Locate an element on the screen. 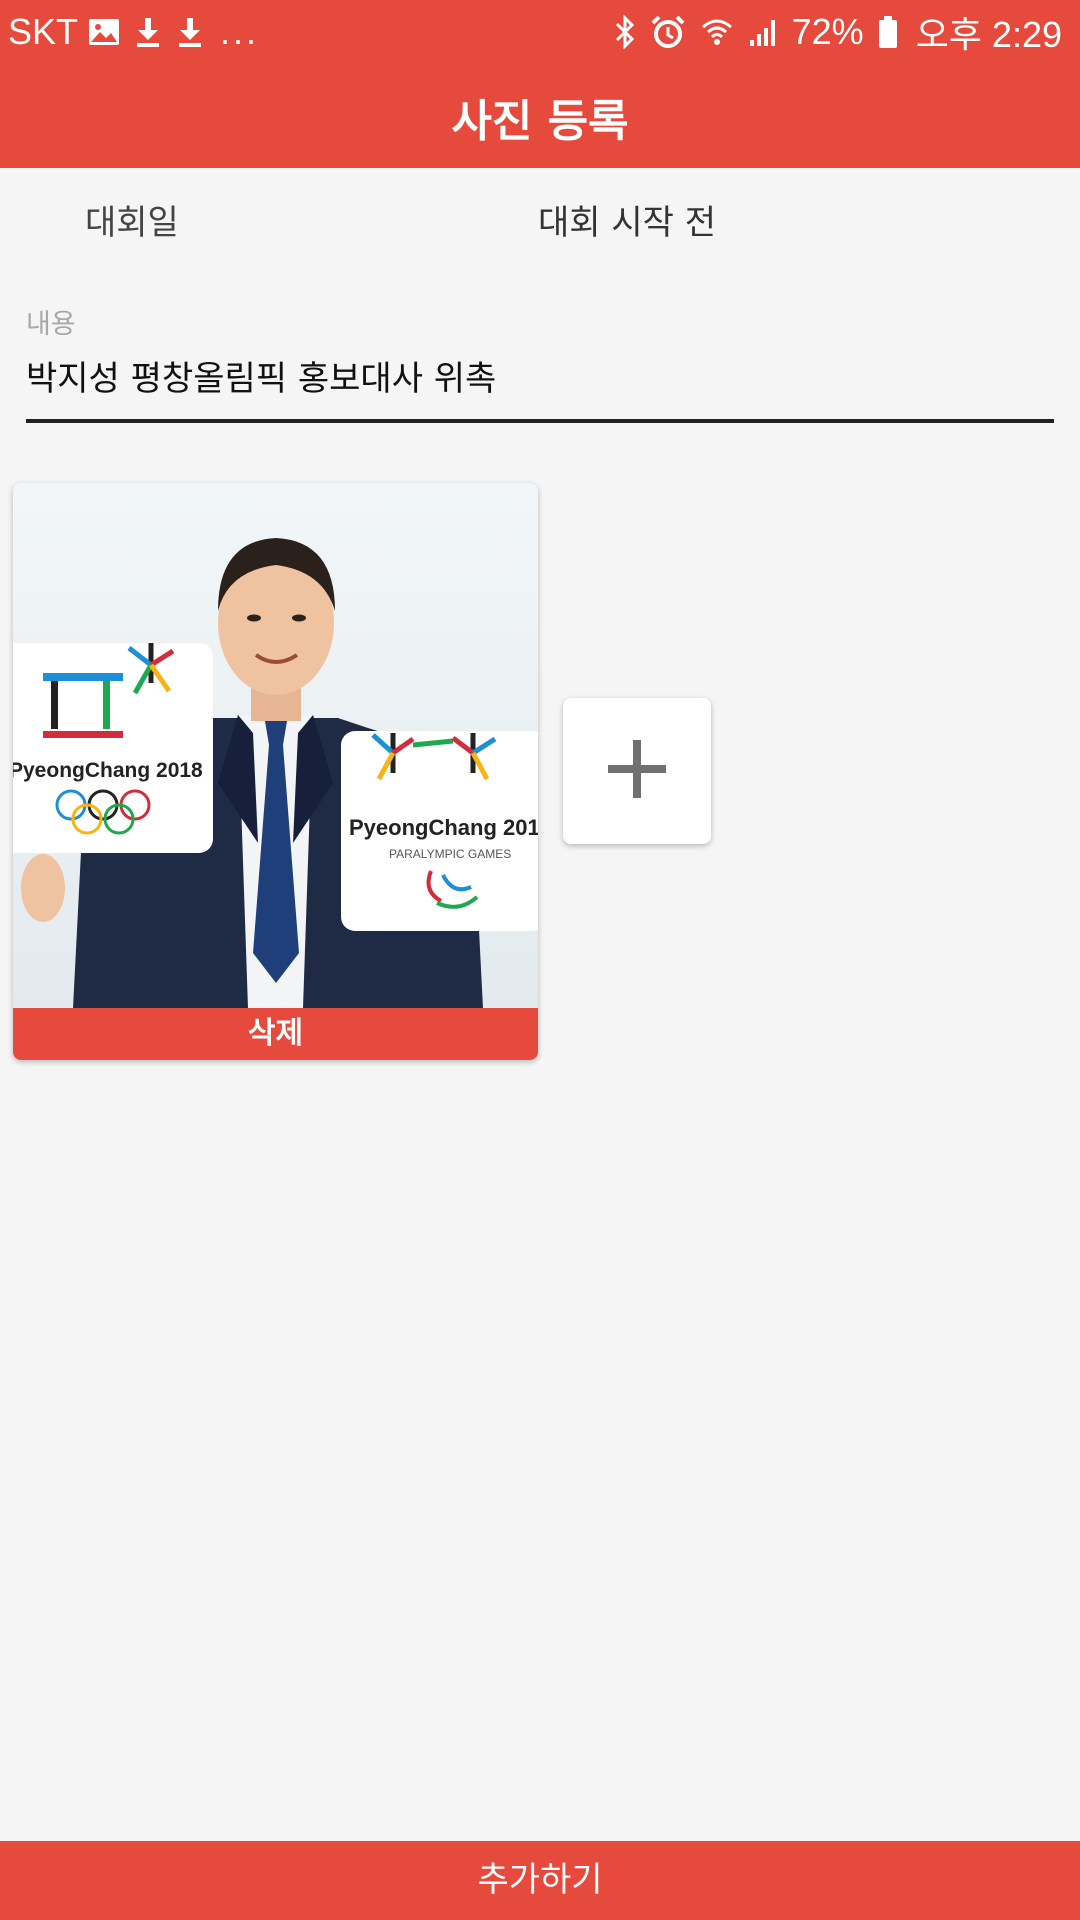  delete-button: 삭제 is located at coordinates (275, 1034).